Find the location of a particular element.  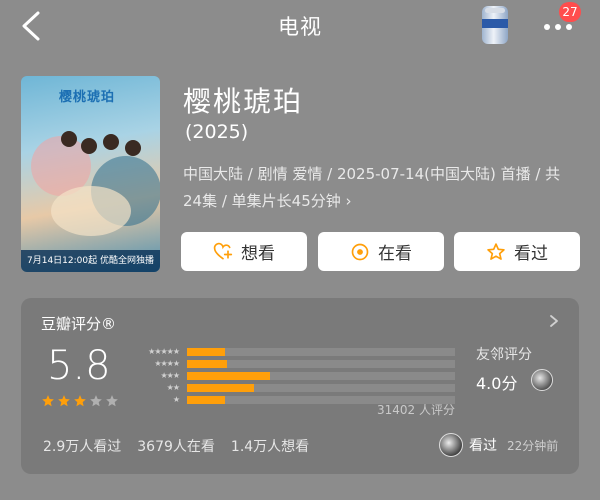

stat-watching: 3679人在看 is located at coordinates (176, 447).